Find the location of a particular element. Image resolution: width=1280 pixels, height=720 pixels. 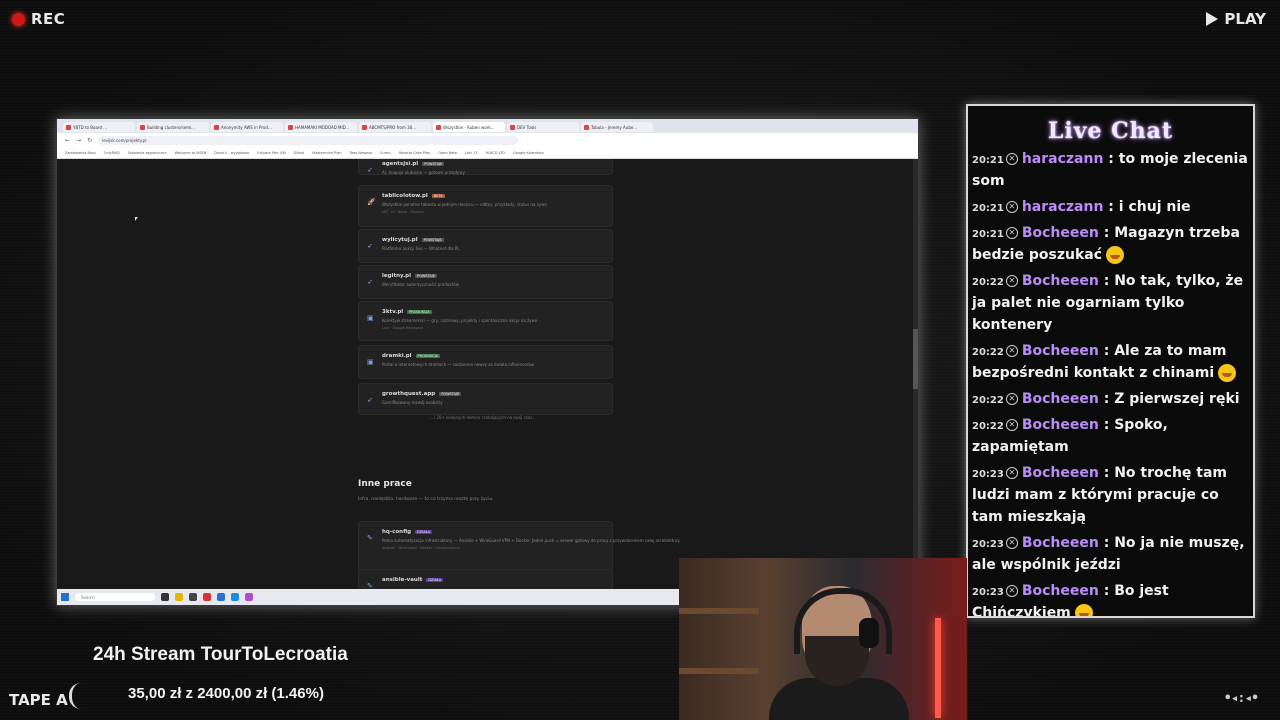

forward-icon: → is located at coordinates (78, 140).